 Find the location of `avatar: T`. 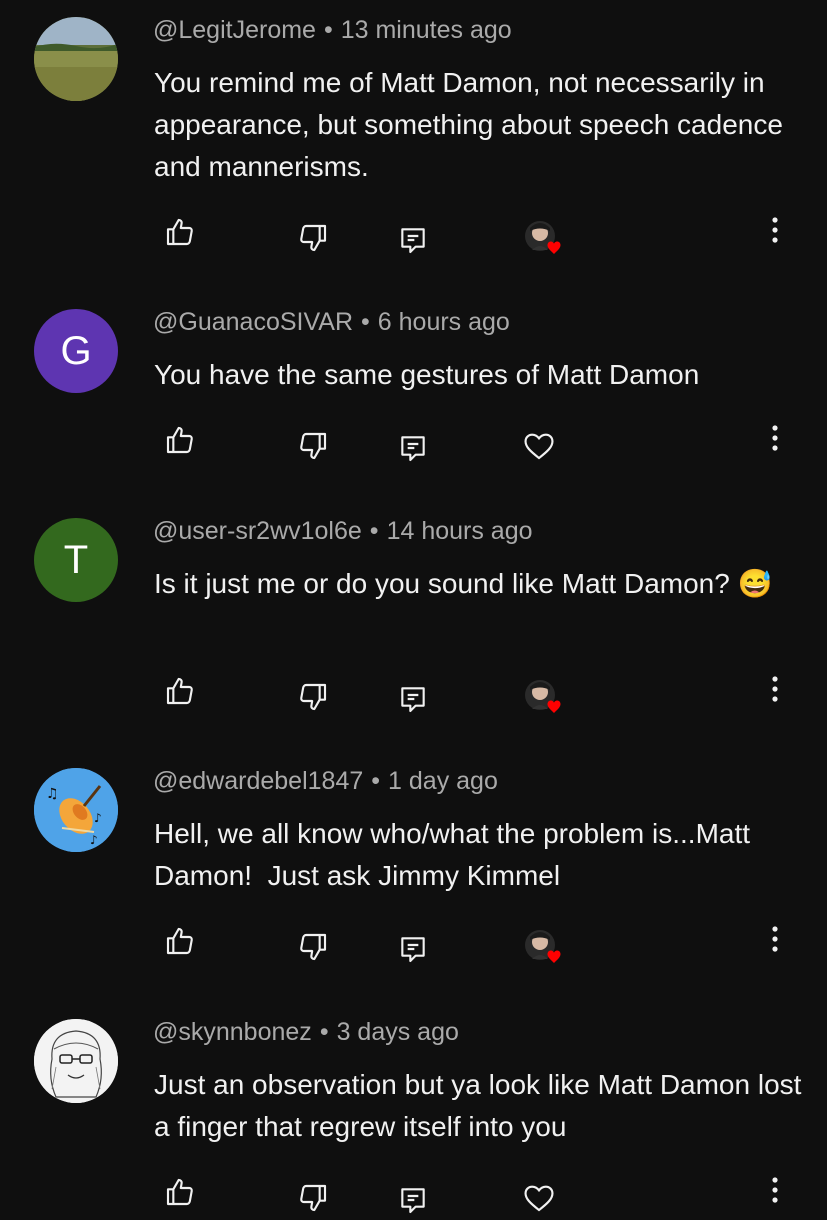

avatar: T is located at coordinates (76, 560).